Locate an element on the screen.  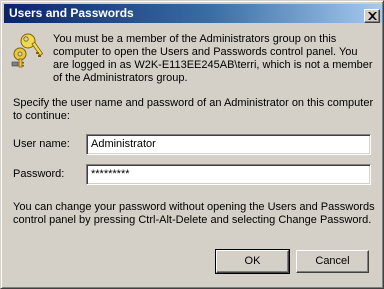
instruction-line: to continue: is located at coordinates (41, 116).